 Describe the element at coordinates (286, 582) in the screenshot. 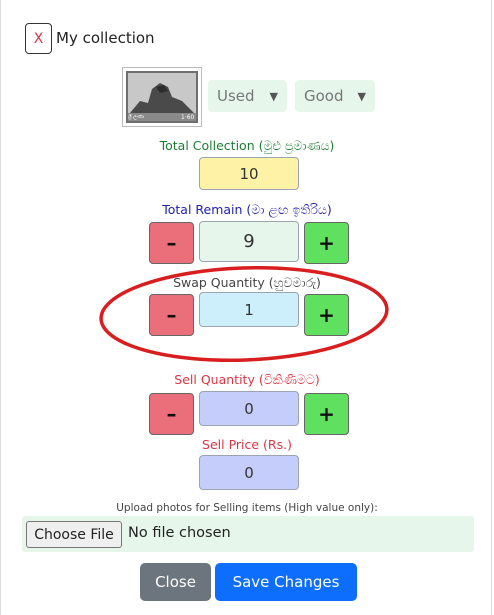

I see `save-changes-button: Save Changes` at that location.